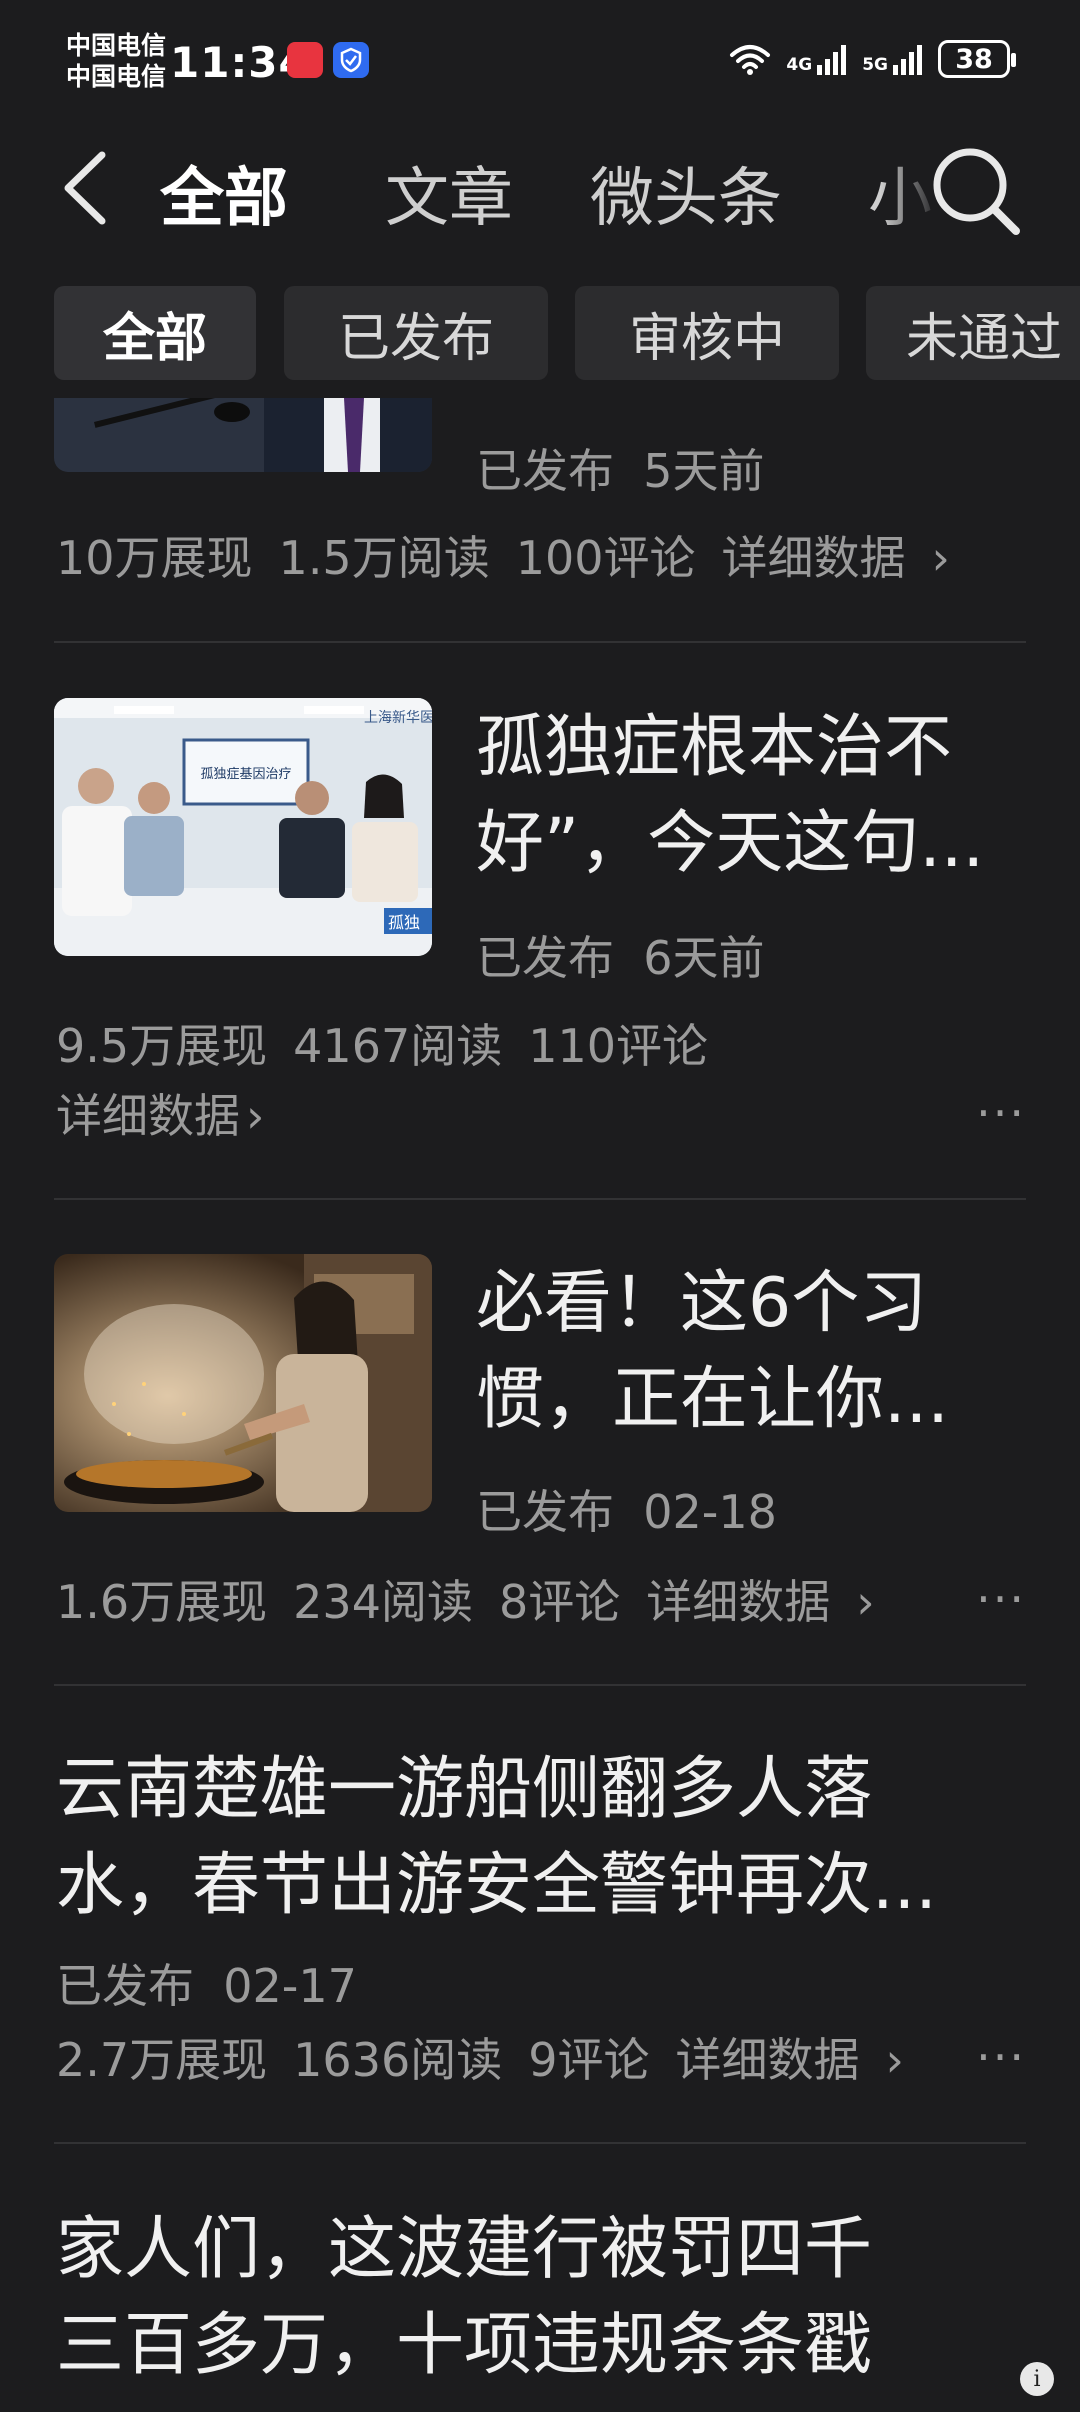 The width and height of the screenshot is (1080, 2412). Describe the element at coordinates (710, 1512) in the screenshot. I see `article-time: 02-18` at that location.